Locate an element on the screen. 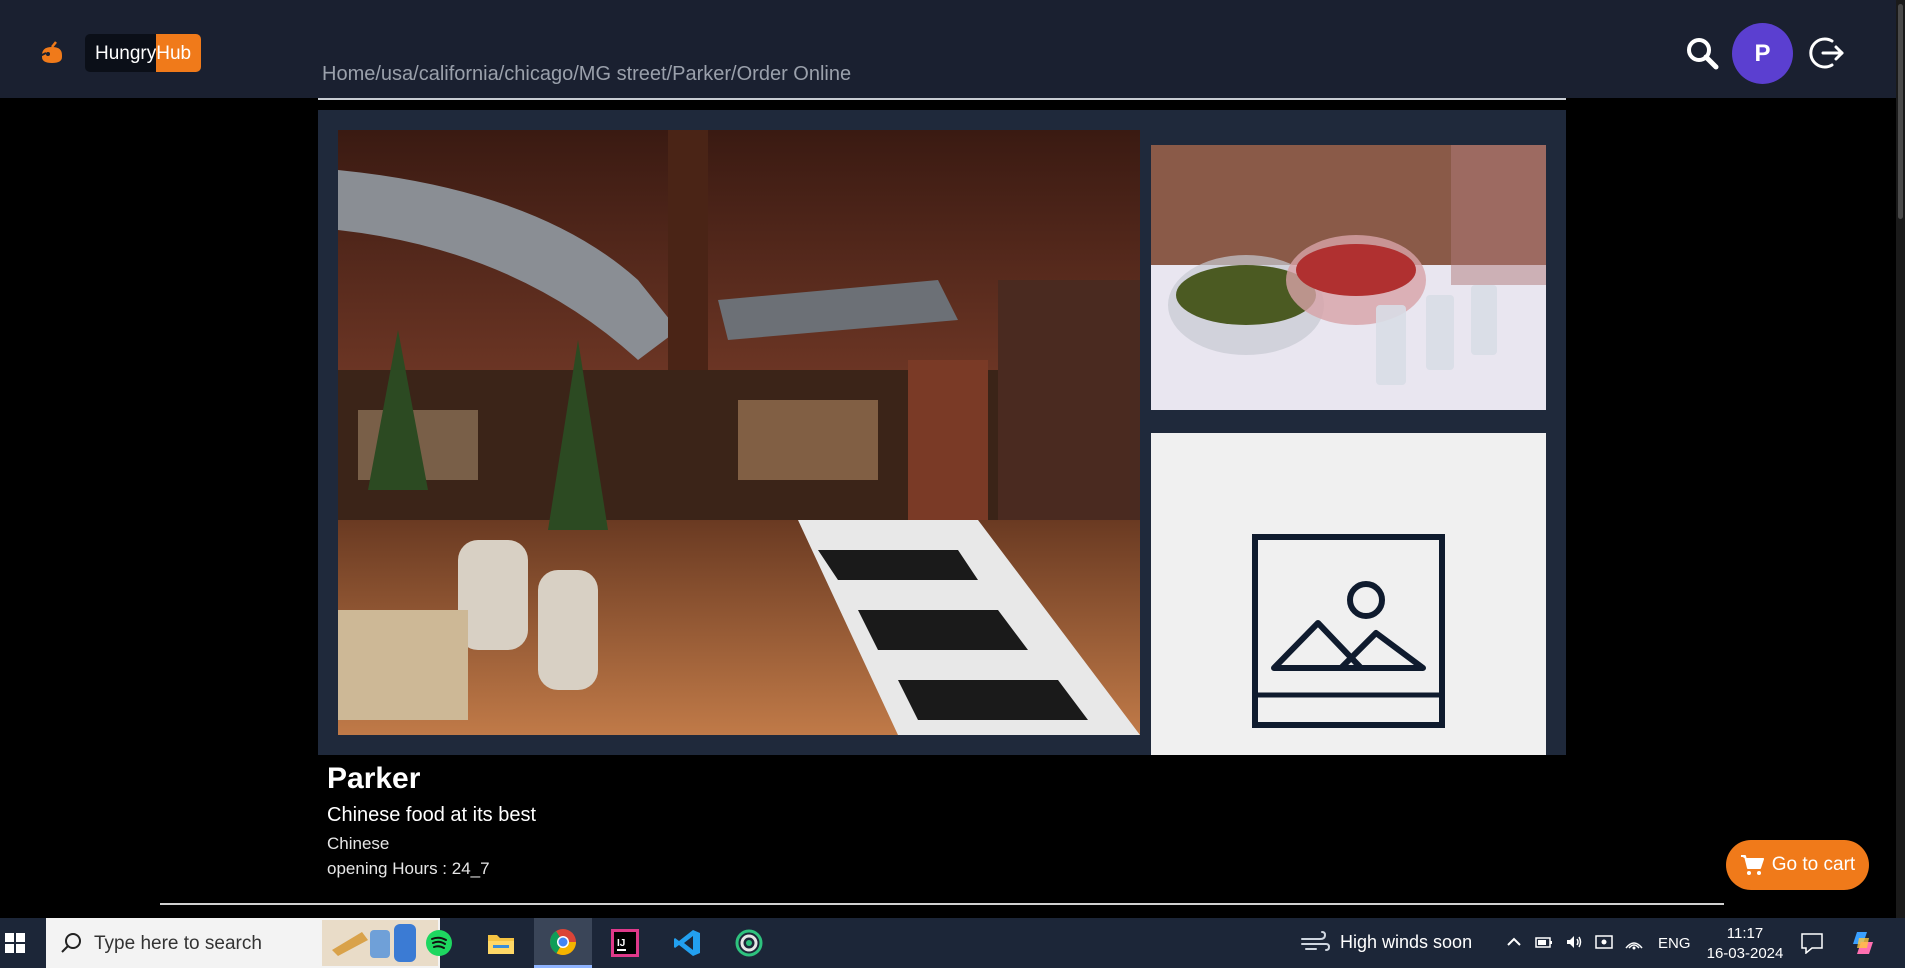  brand-name-part1: Hungry is located at coordinates (121, 53).